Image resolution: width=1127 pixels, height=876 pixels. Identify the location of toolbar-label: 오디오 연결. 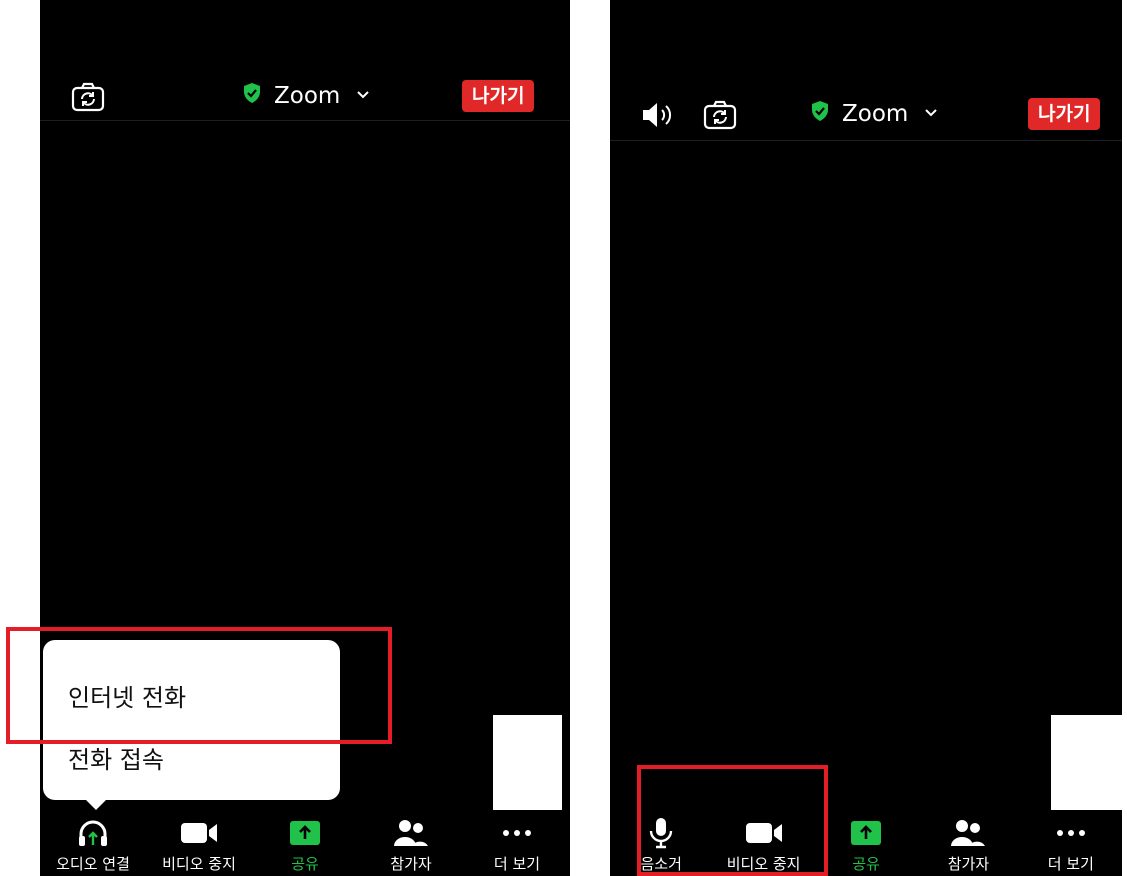
(93, 864).